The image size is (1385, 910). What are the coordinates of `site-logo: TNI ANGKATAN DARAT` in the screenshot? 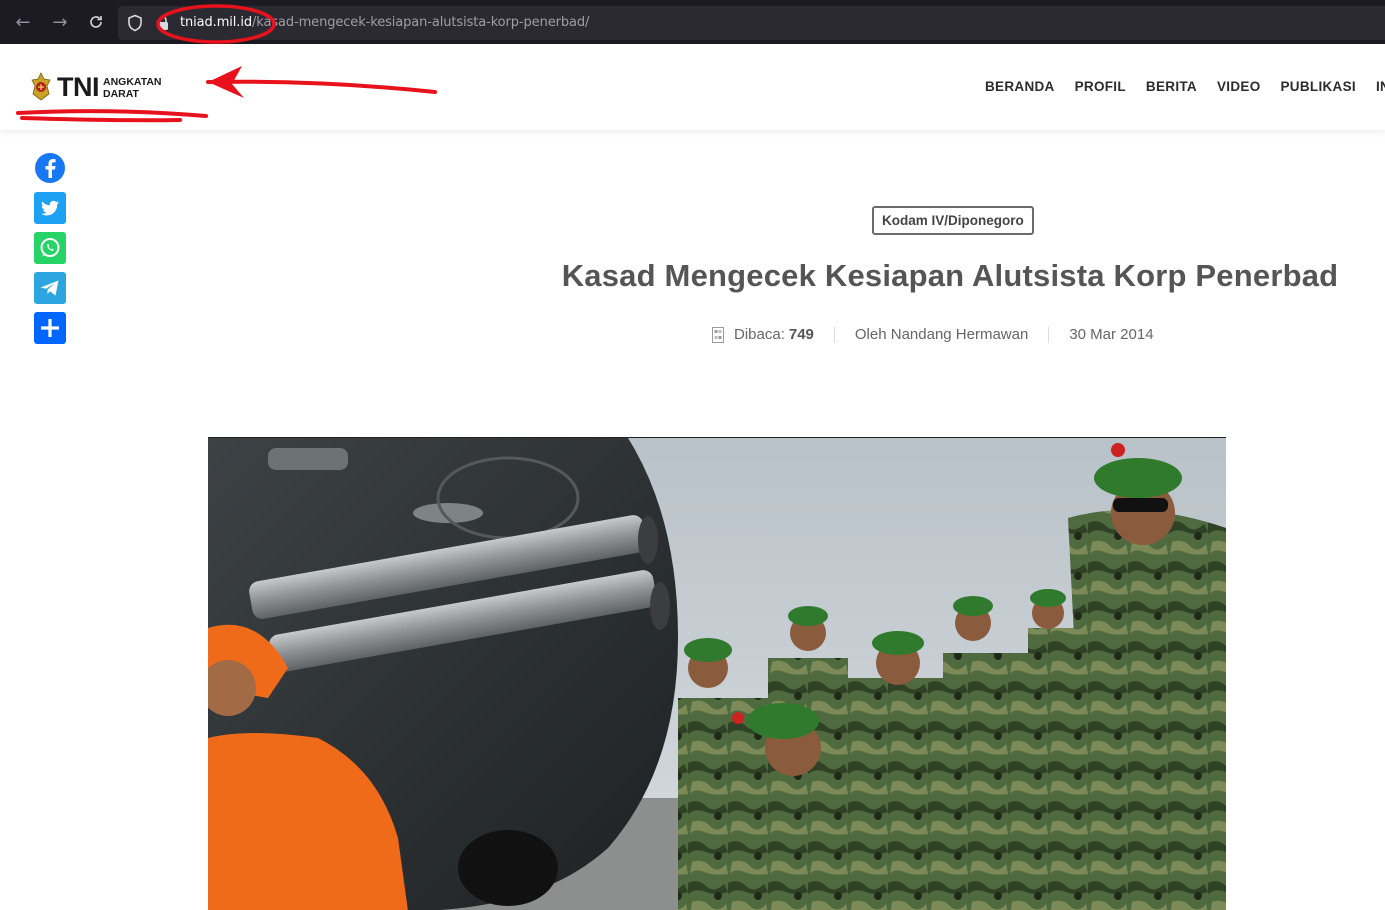 It's located at (96, 87).